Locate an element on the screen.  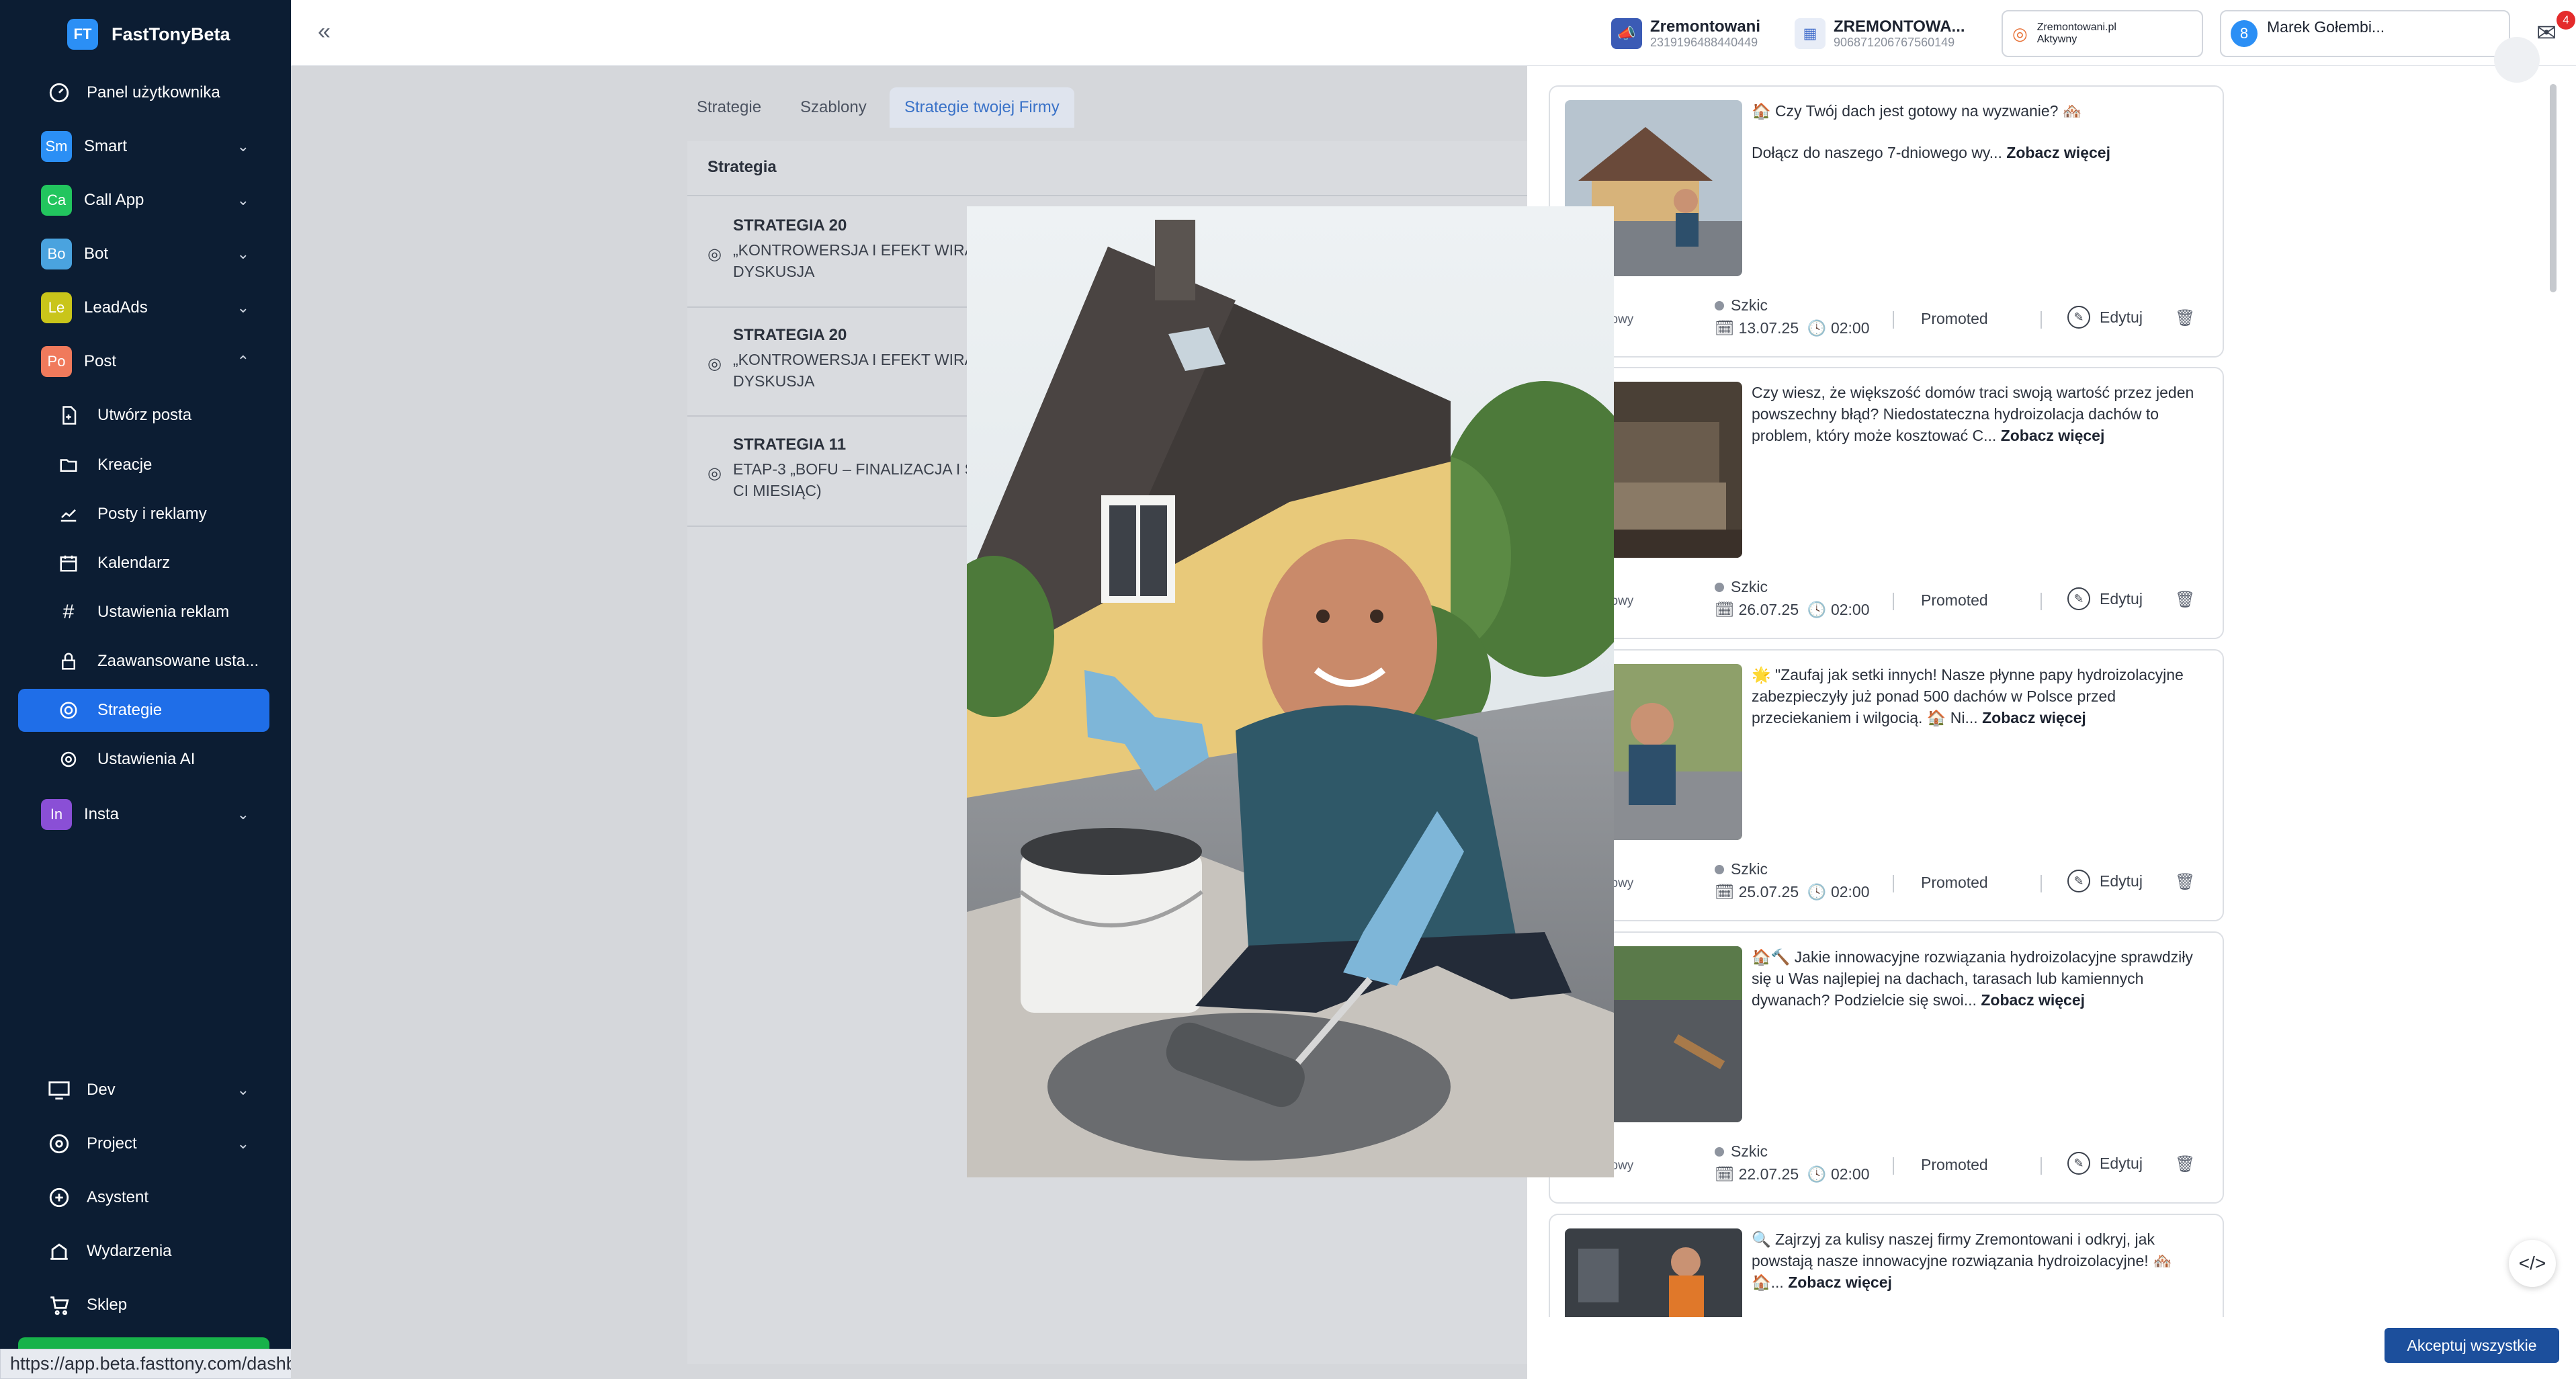
account-facebook: 📣 Zremontowani 2319196488440449 is located at coordinates (1685, 33).